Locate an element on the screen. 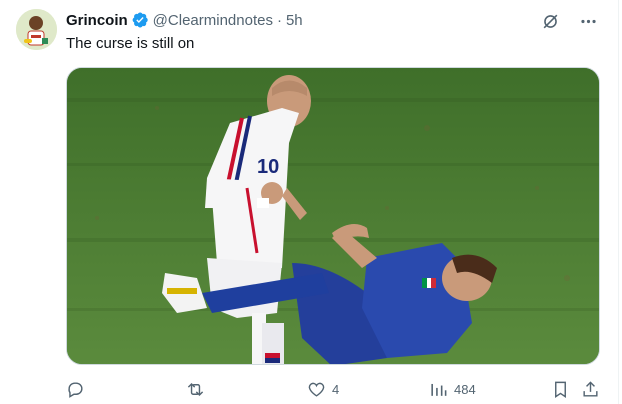 This screenshot has width=622, height=404. reply-icon is located at coordinates (75, 389).